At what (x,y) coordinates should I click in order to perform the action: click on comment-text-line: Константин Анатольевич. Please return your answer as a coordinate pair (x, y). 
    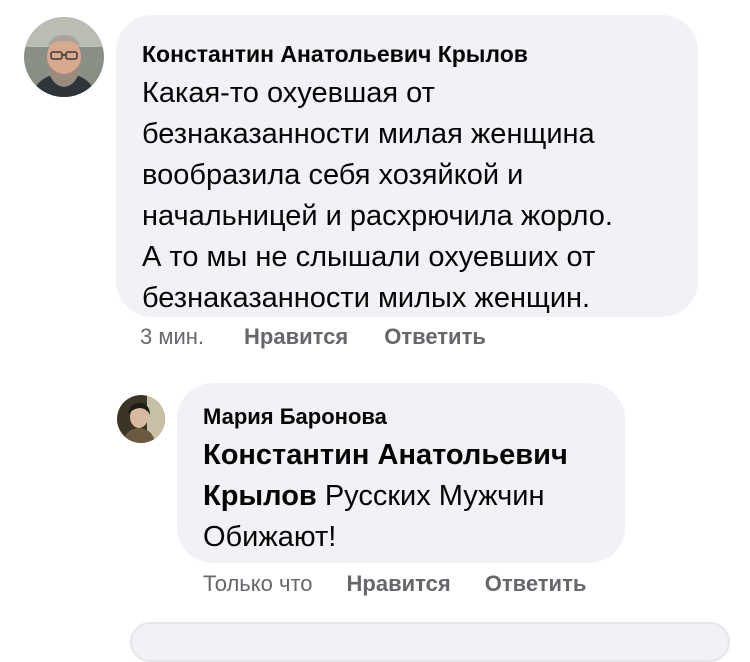
    Looking at the image, I should click on (404, 455).